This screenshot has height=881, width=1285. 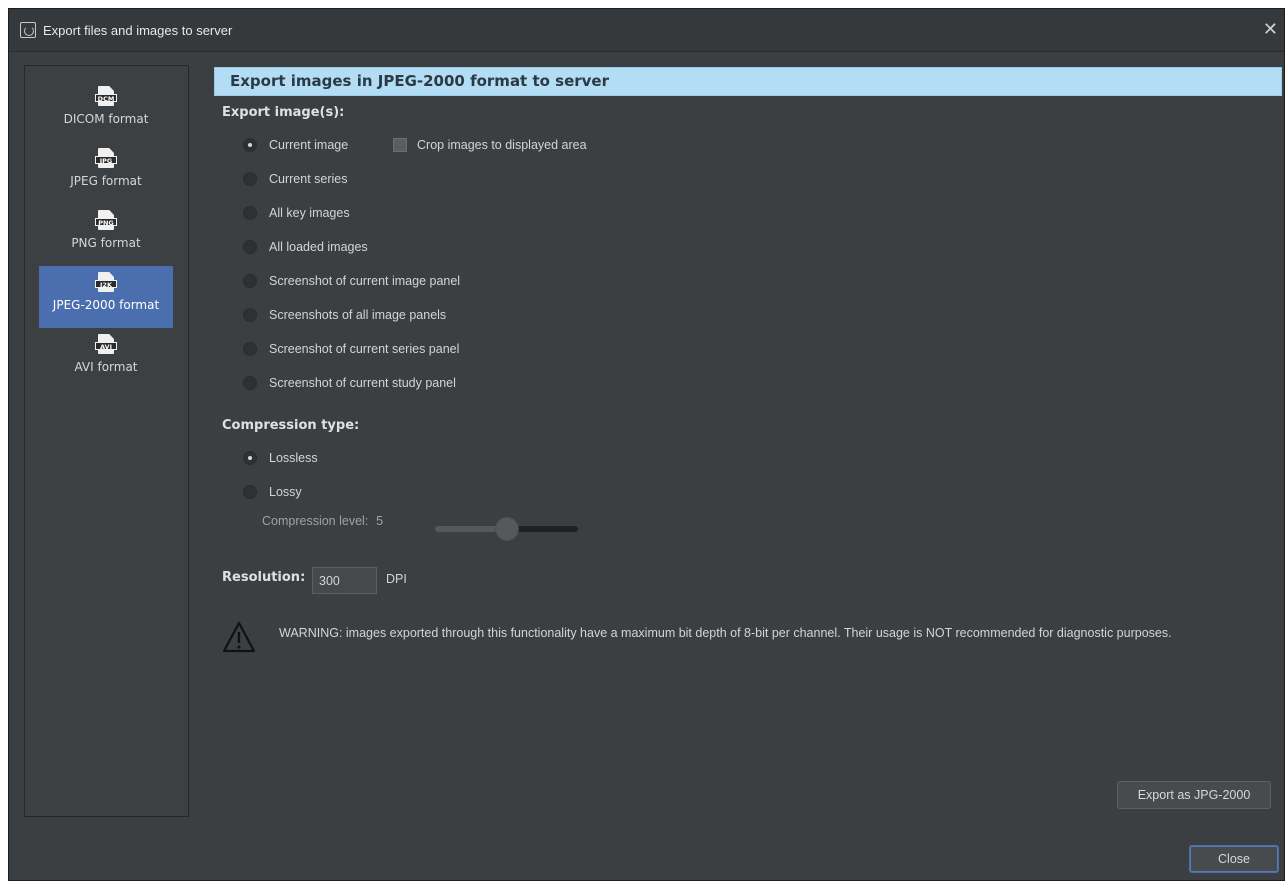 I want to click on compression-level-value: 5, so click(x=380, y=521).